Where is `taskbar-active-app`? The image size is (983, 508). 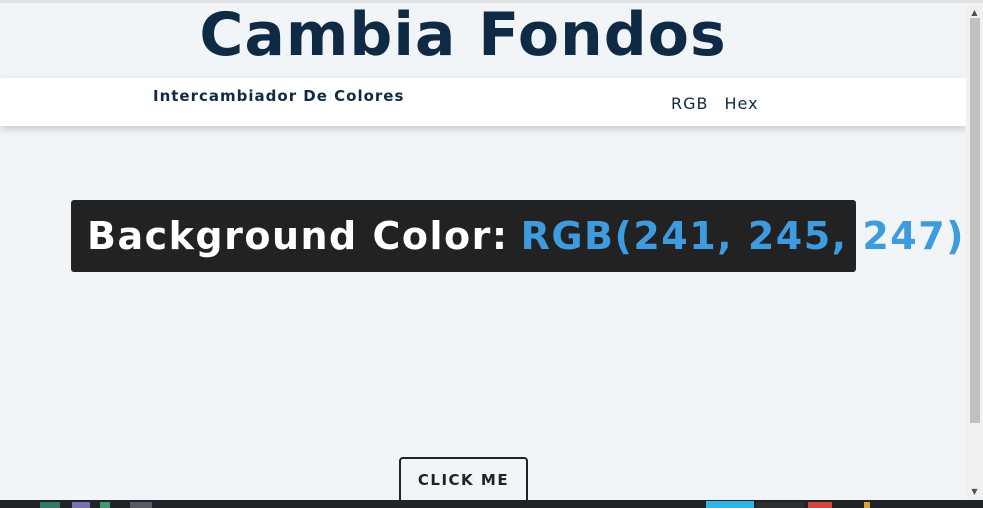
taskbar-active-app is located at coordinates (730, 504).